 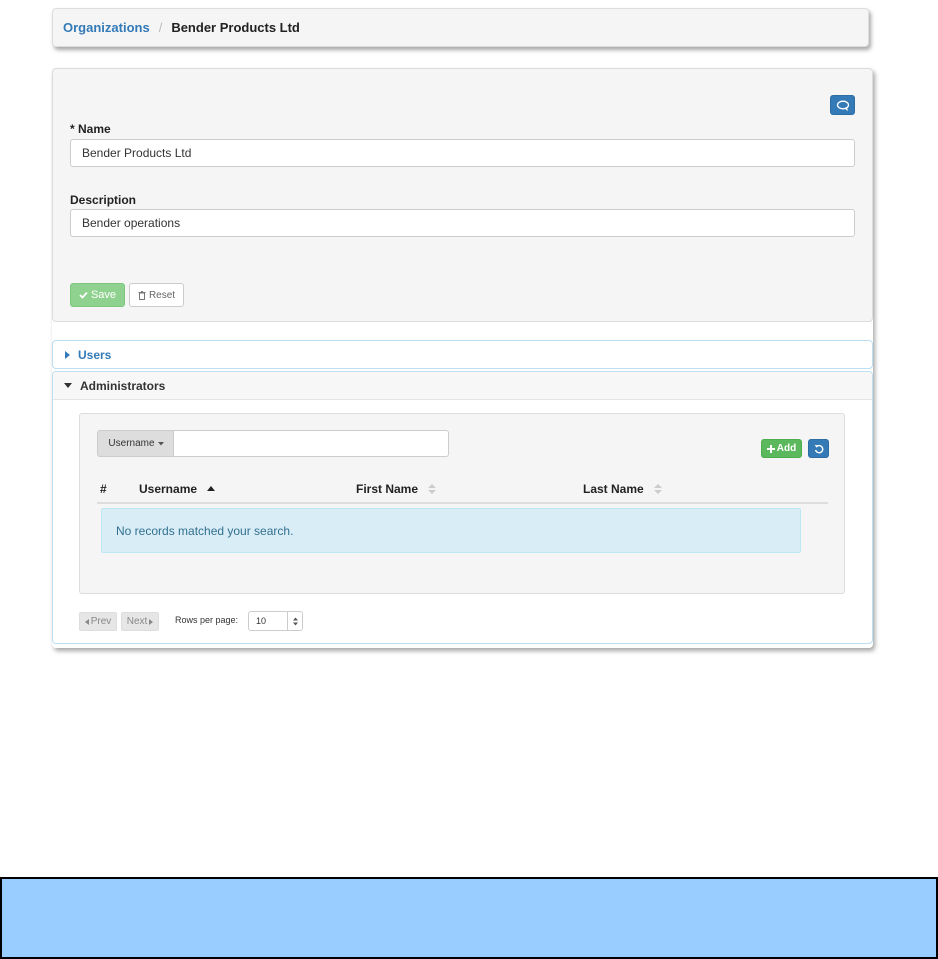 I want to click on bottom-banner, so click(x=469, y=918).